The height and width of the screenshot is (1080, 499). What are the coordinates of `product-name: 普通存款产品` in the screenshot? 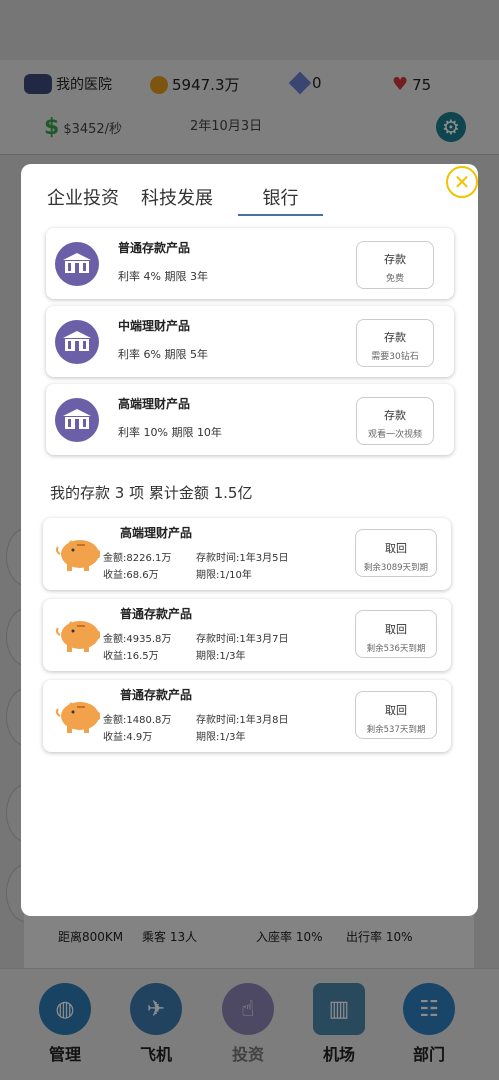 It's located at (154, 248).